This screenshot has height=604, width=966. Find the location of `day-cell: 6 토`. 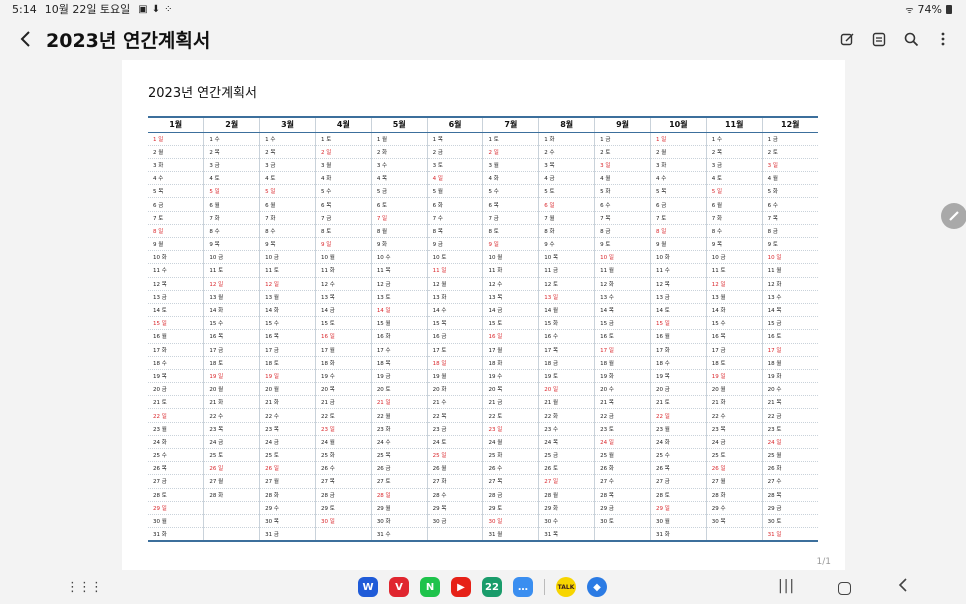

day-cell: 6 토 is located at coordinates (399, 204).